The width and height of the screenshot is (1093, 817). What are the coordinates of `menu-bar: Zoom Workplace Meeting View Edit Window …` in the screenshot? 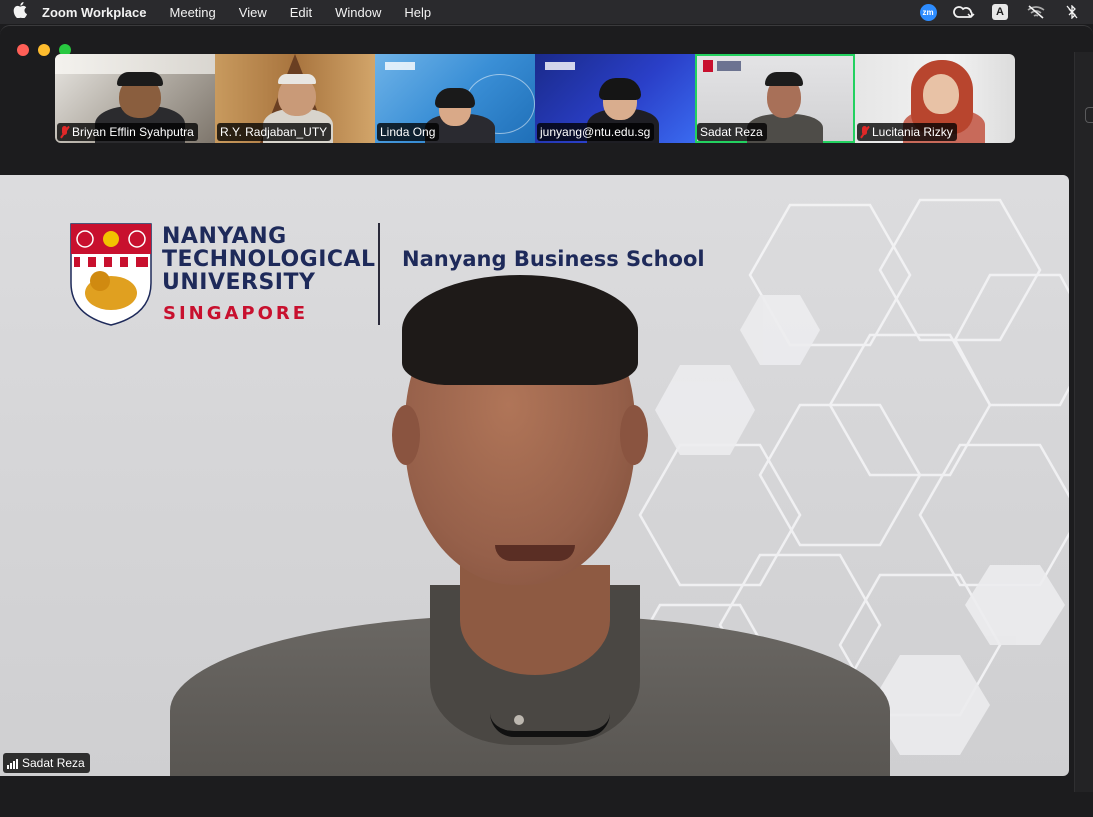 It's located at (546, 12).